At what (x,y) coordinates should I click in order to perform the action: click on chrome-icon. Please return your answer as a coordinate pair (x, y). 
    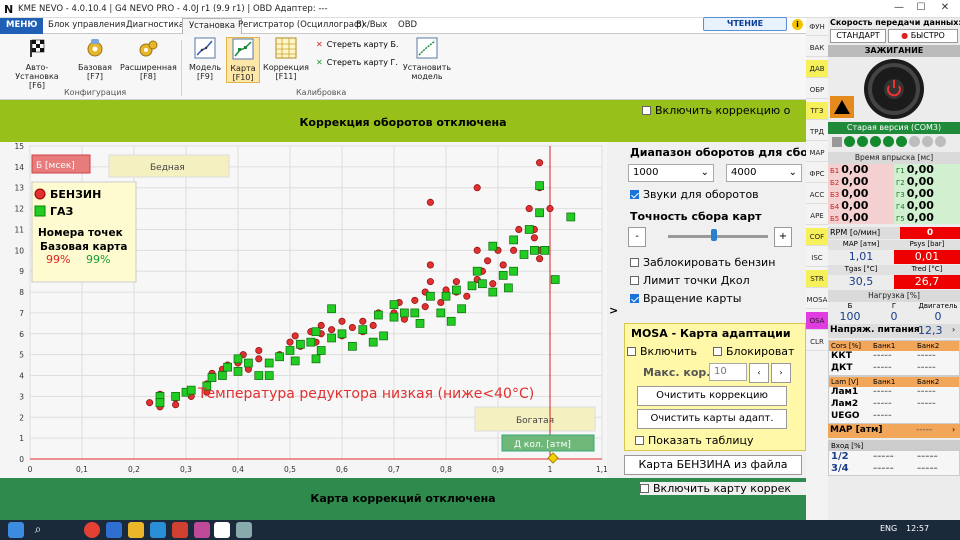
    Looking at the image, I should click on (92, 530).